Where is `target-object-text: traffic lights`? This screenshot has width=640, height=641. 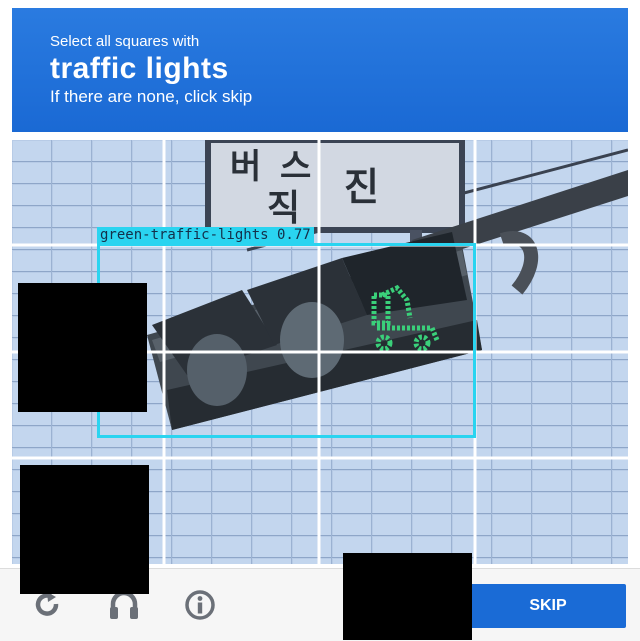 target-object-text: traffic lights is located at coordinates (139, 68).